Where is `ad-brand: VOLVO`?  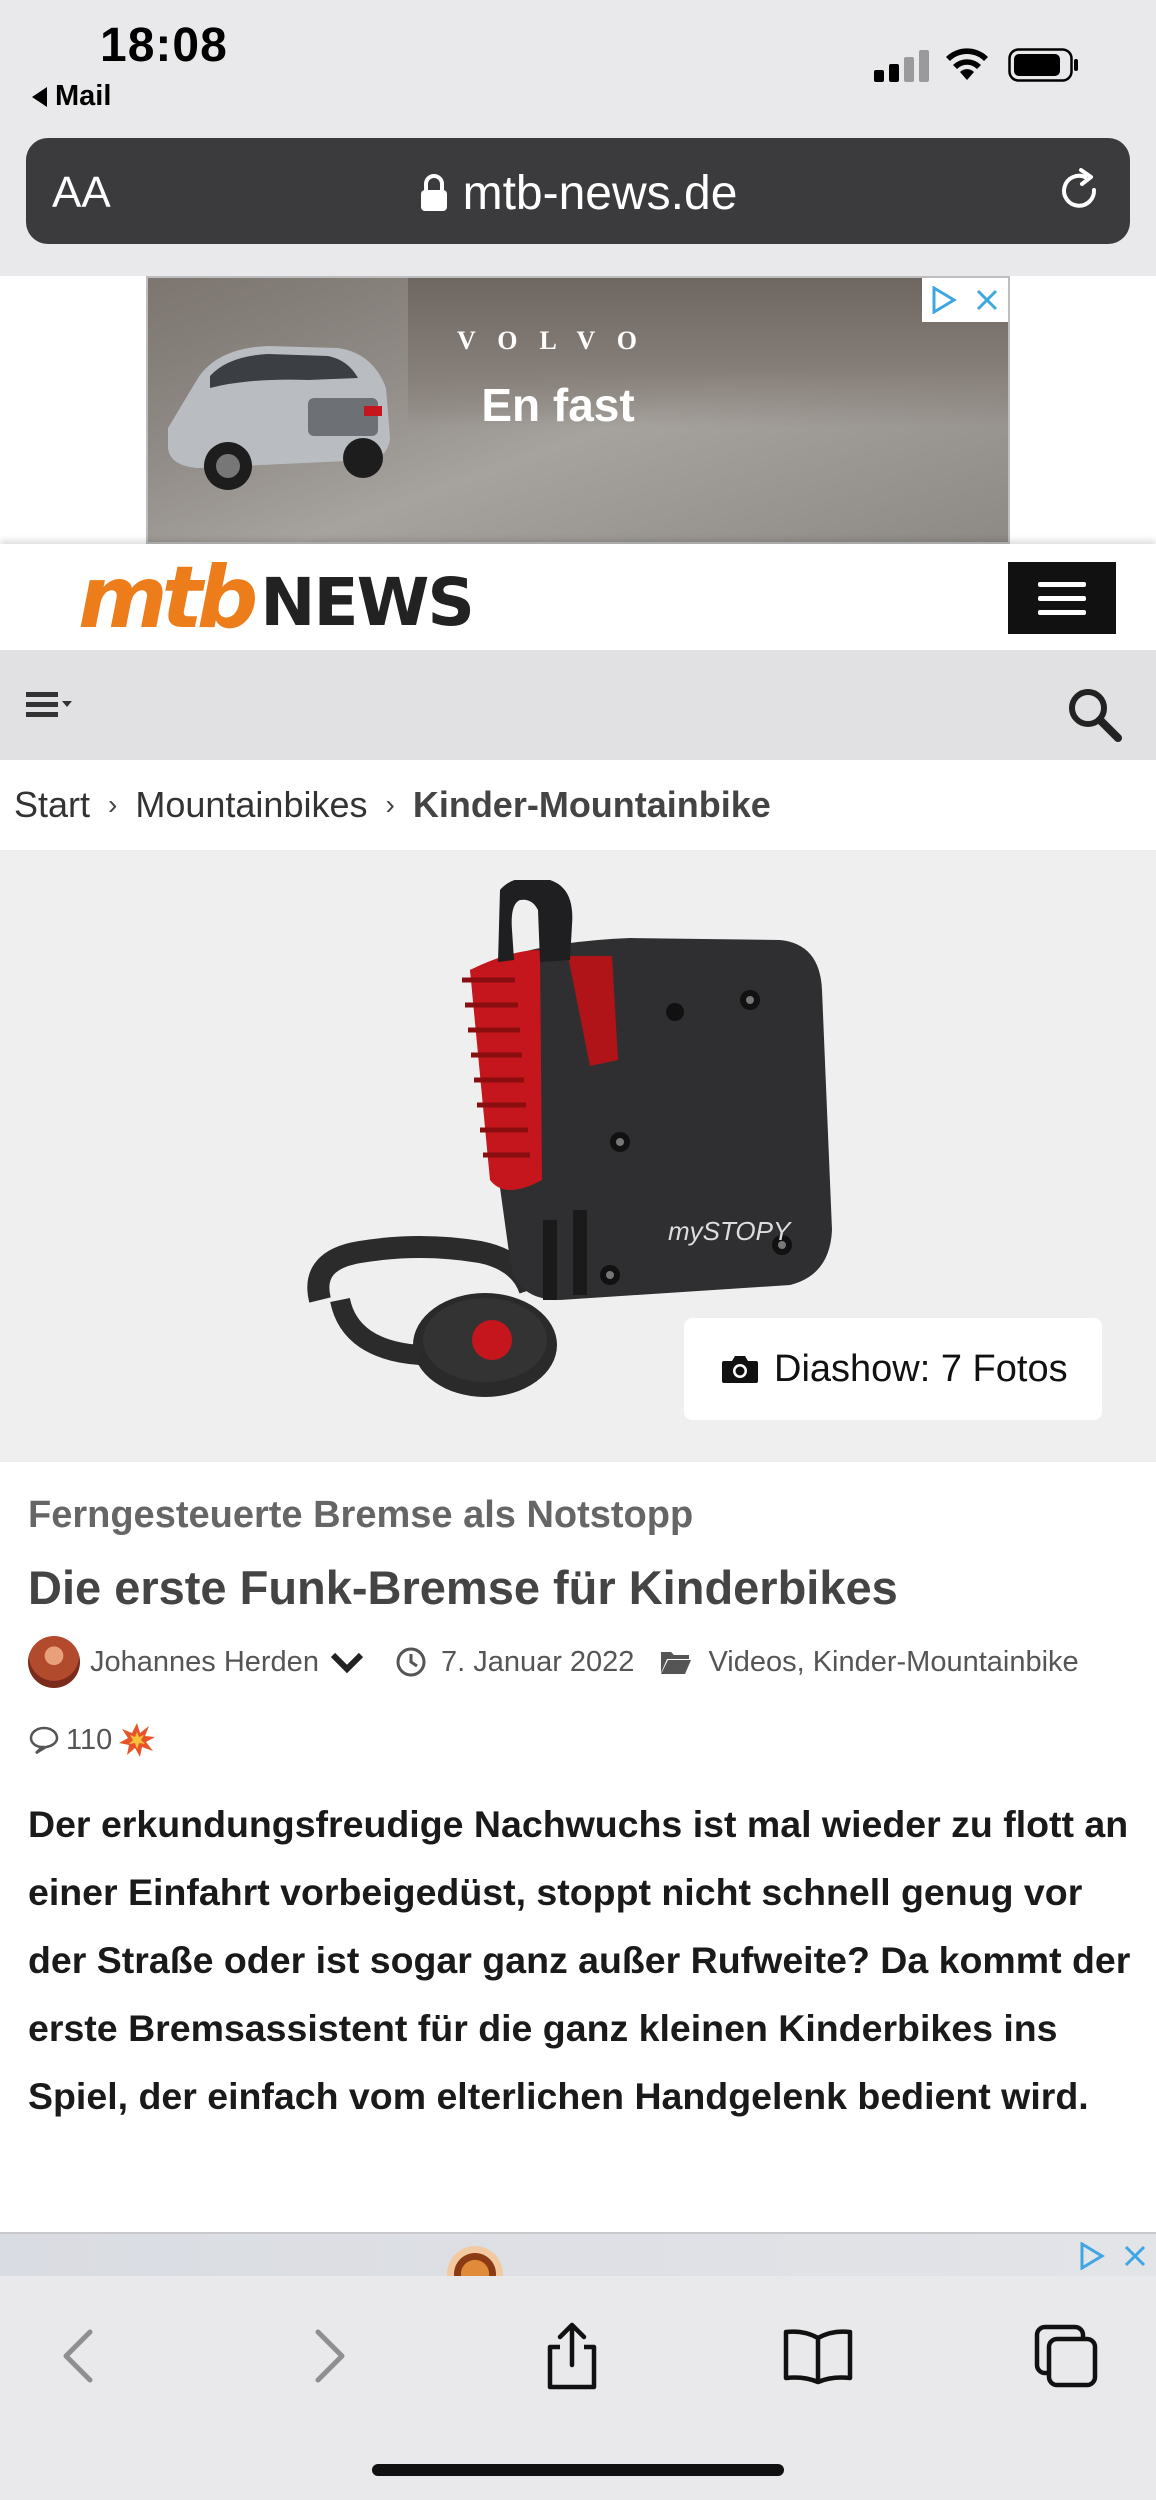 ad-brand: VOLVO is located at coordinates (558, 340).